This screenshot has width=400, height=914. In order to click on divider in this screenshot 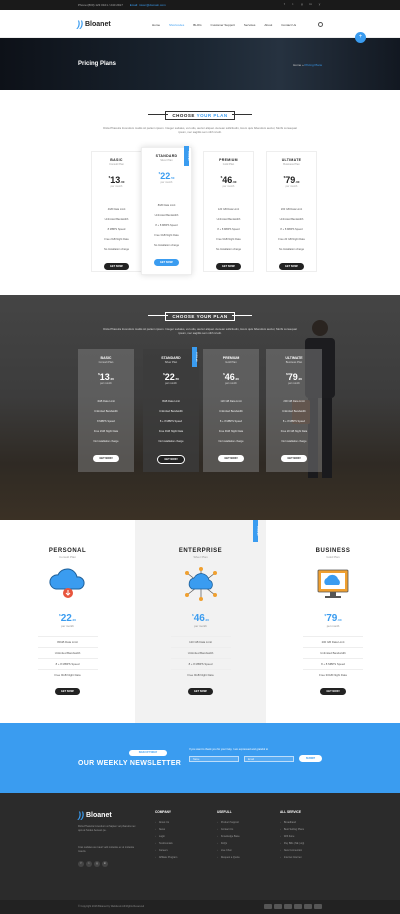, I will do `click(158, 114)`.